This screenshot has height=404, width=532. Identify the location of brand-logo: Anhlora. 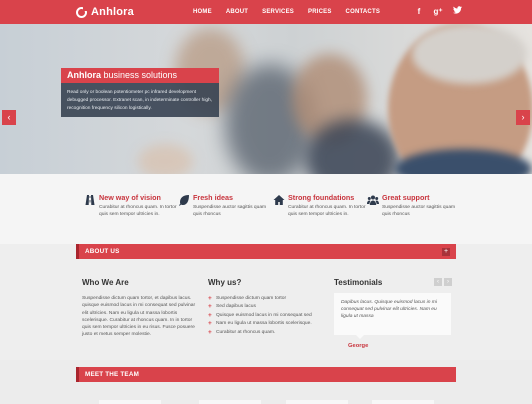
(105, 12).